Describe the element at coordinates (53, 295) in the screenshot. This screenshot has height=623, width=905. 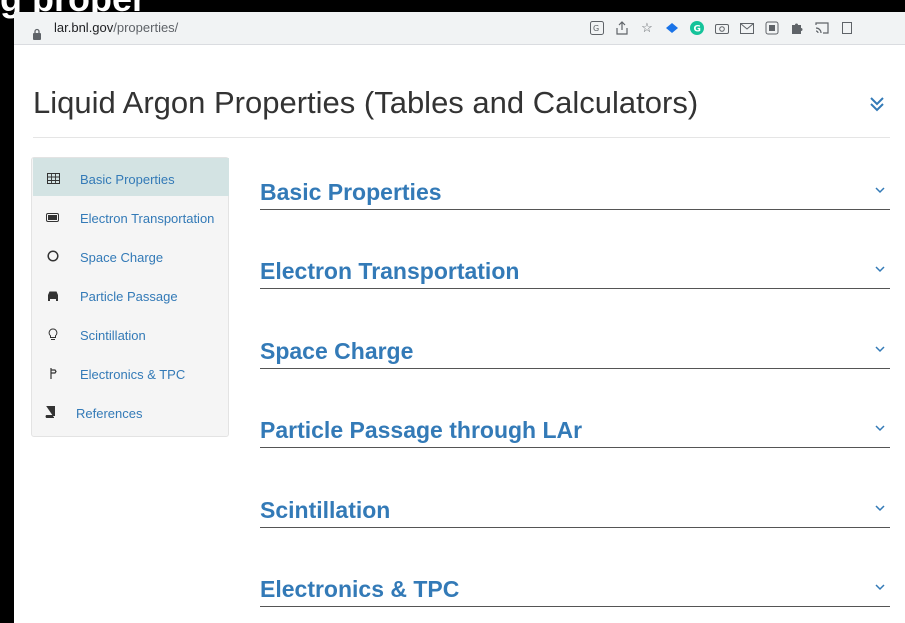
I see `car-icon` at that location.